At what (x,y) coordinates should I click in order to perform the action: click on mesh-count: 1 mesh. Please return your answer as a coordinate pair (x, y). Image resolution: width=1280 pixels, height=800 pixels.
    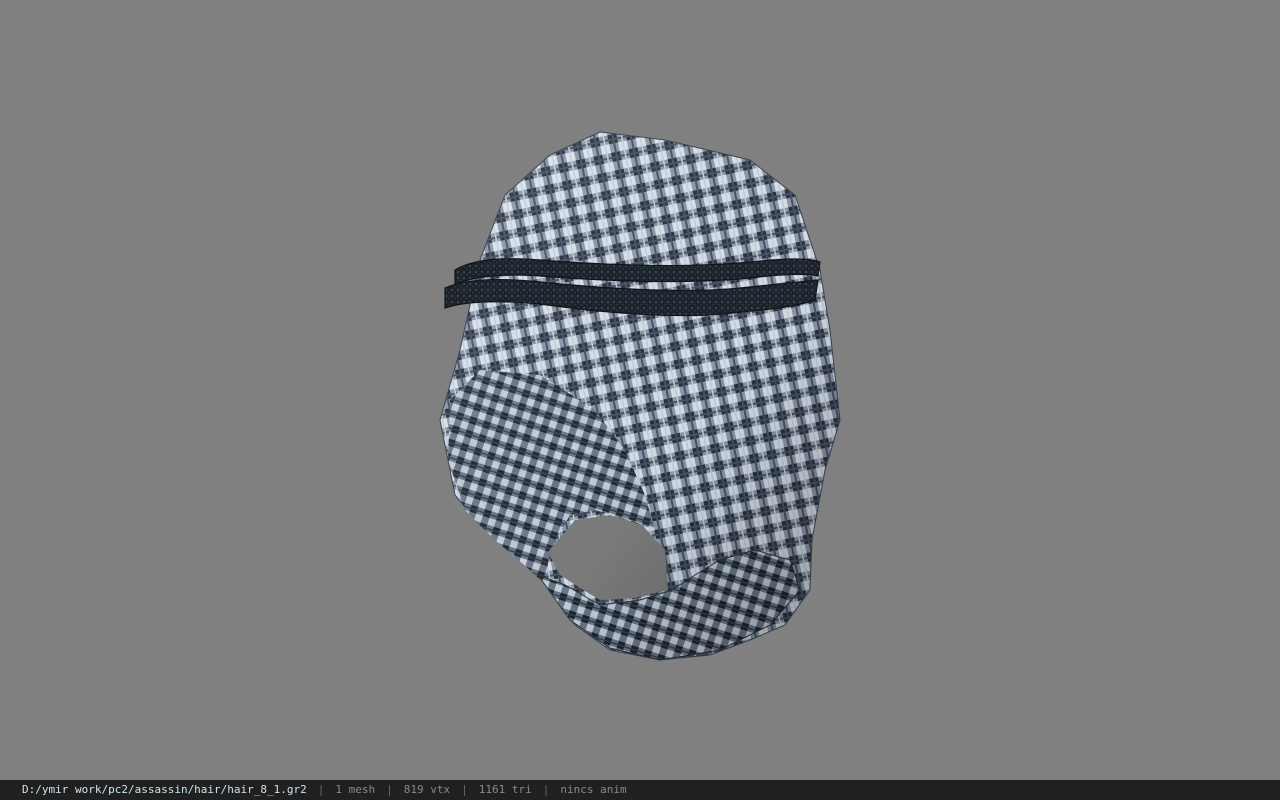
    Looking at the image, I should click on (355, 789).